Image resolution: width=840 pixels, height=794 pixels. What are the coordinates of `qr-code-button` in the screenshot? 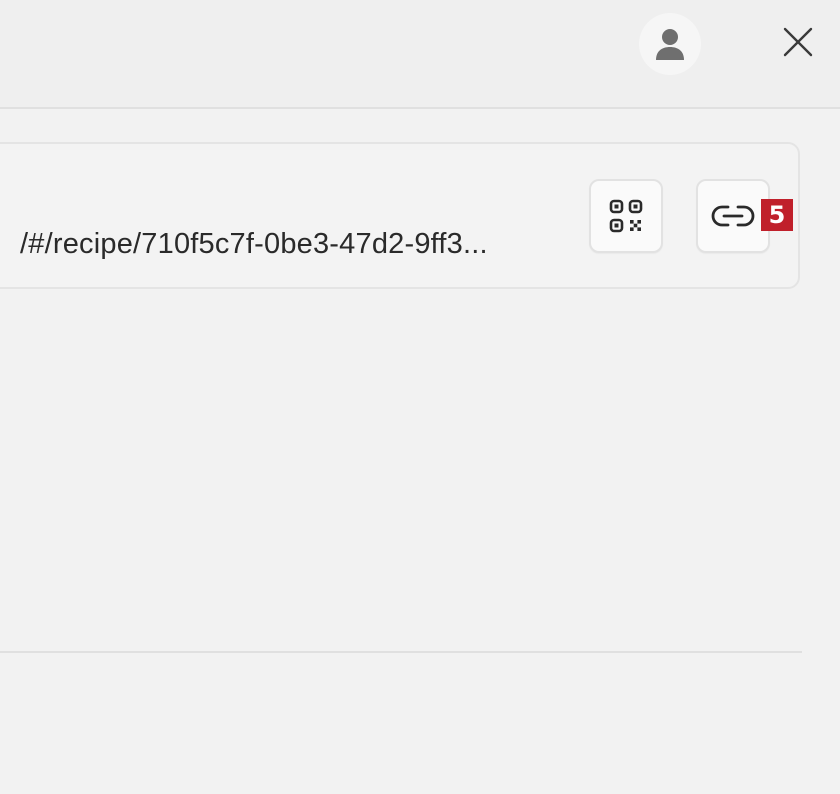 It's located at (626, 216).